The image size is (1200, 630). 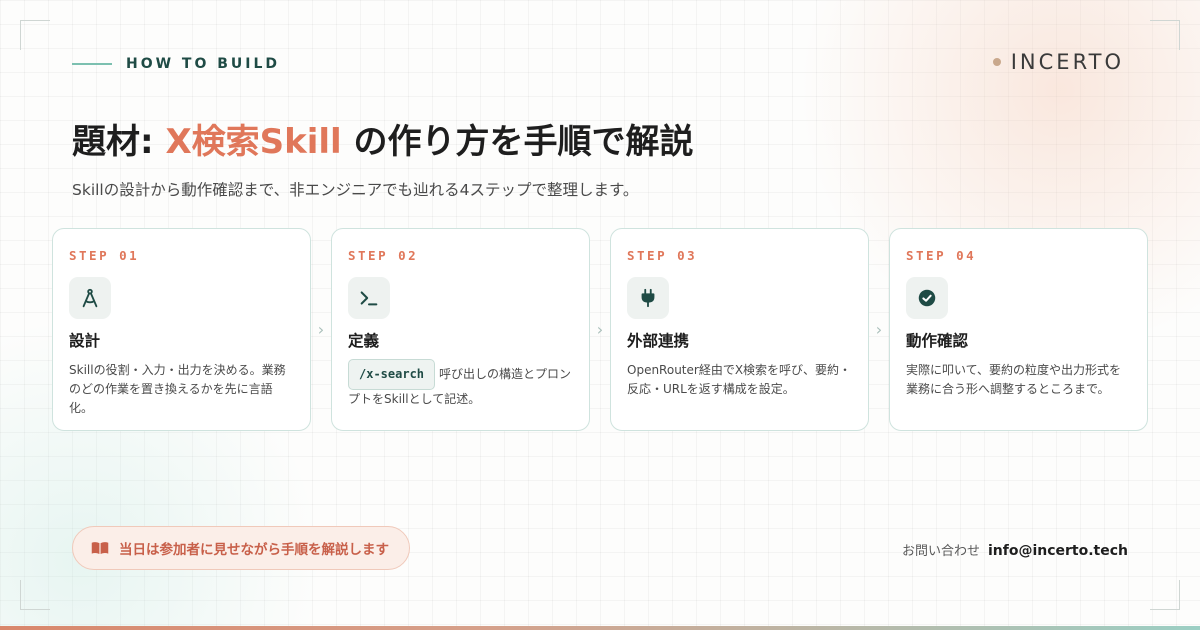 I want to click on corner-mark-top-right, so click(x=1165, y=35).